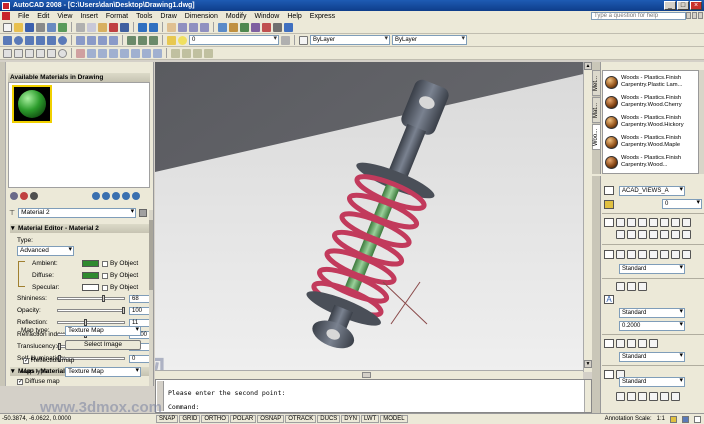  I want to click on extend-tool-icon, so click(653, 234).